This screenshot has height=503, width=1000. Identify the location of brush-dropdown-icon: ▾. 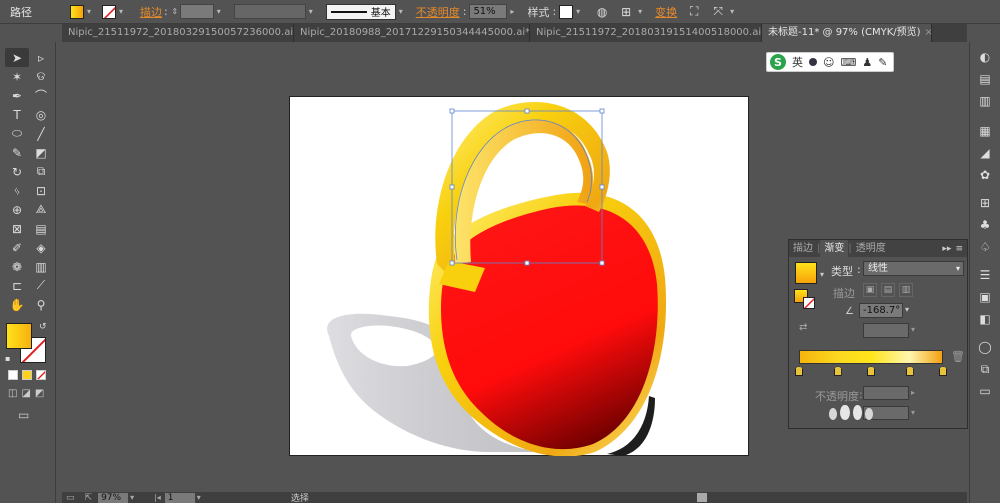
(401, 12).